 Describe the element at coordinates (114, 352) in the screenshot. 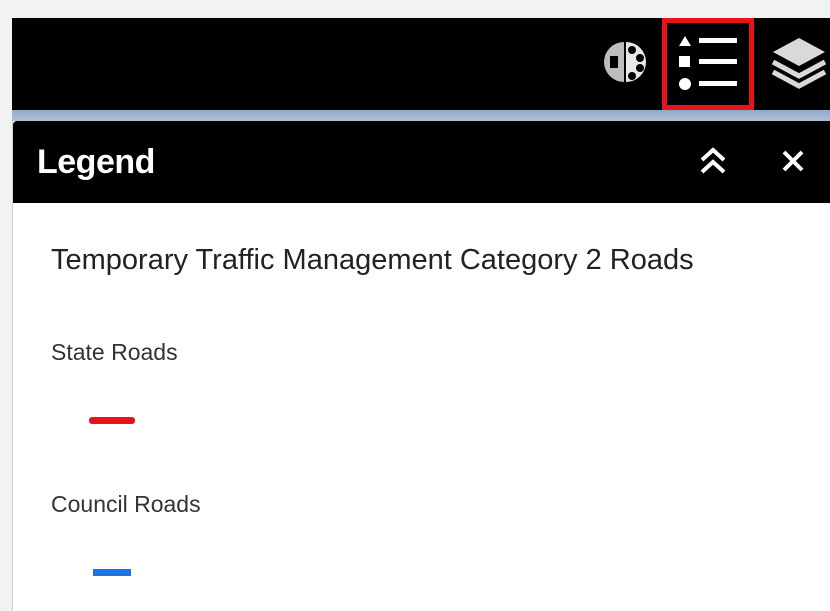

I see `legend-item-label: State Roads` at that location.